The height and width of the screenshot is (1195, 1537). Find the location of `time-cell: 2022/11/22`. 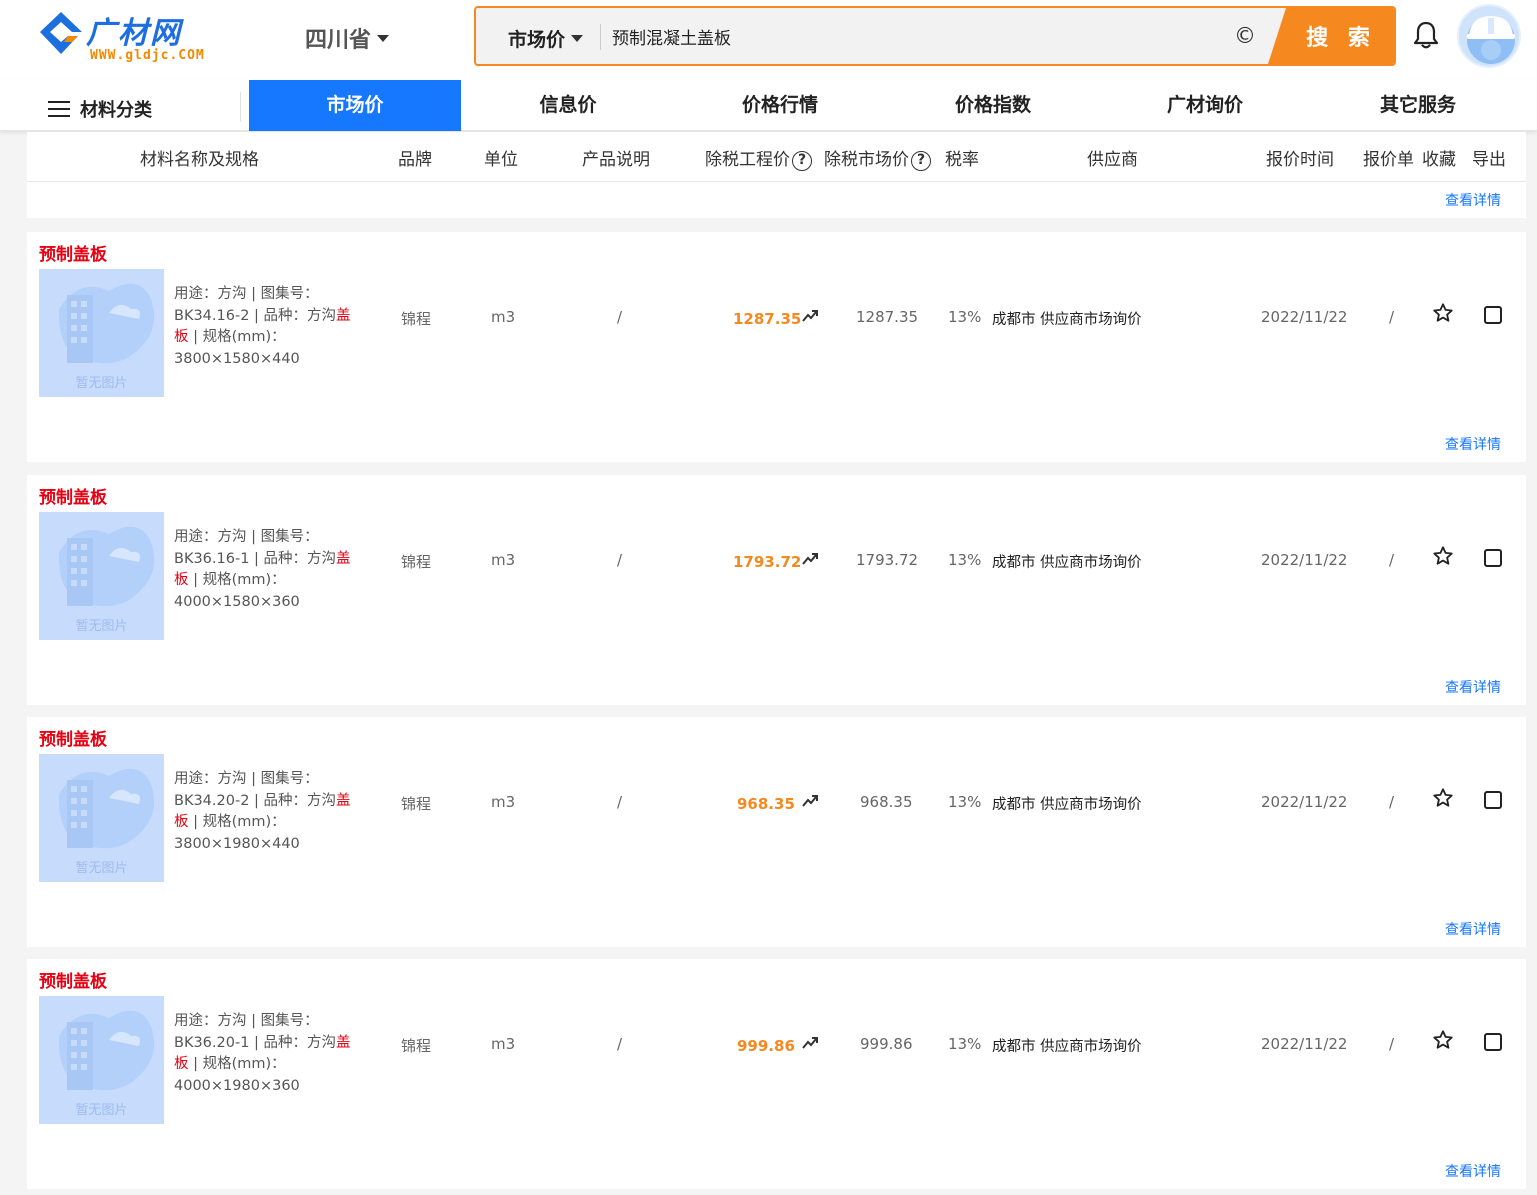

time-cell: 2022/11/22 is located at coordinates (1304, 317).